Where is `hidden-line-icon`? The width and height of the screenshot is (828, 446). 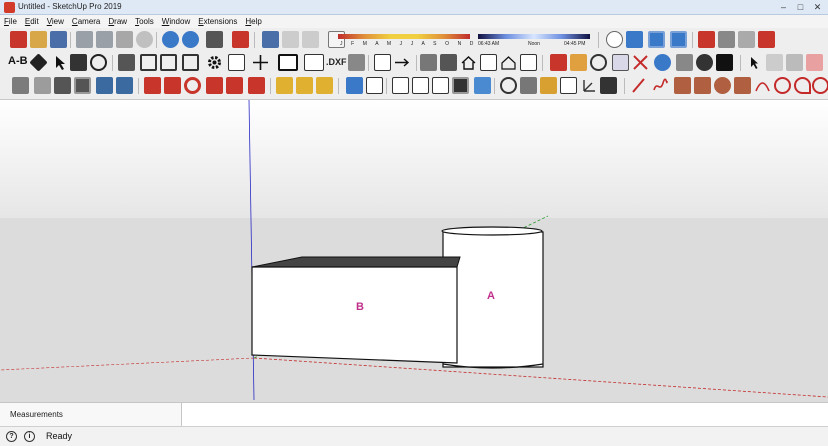 hidden-line-icon is located at coordinates (82, 85).